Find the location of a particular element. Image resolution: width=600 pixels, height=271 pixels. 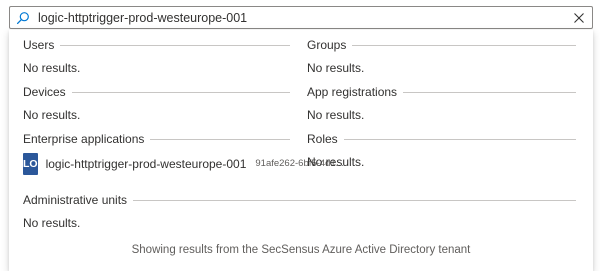

section-title: App registrations is located at coordinates (352, 92).